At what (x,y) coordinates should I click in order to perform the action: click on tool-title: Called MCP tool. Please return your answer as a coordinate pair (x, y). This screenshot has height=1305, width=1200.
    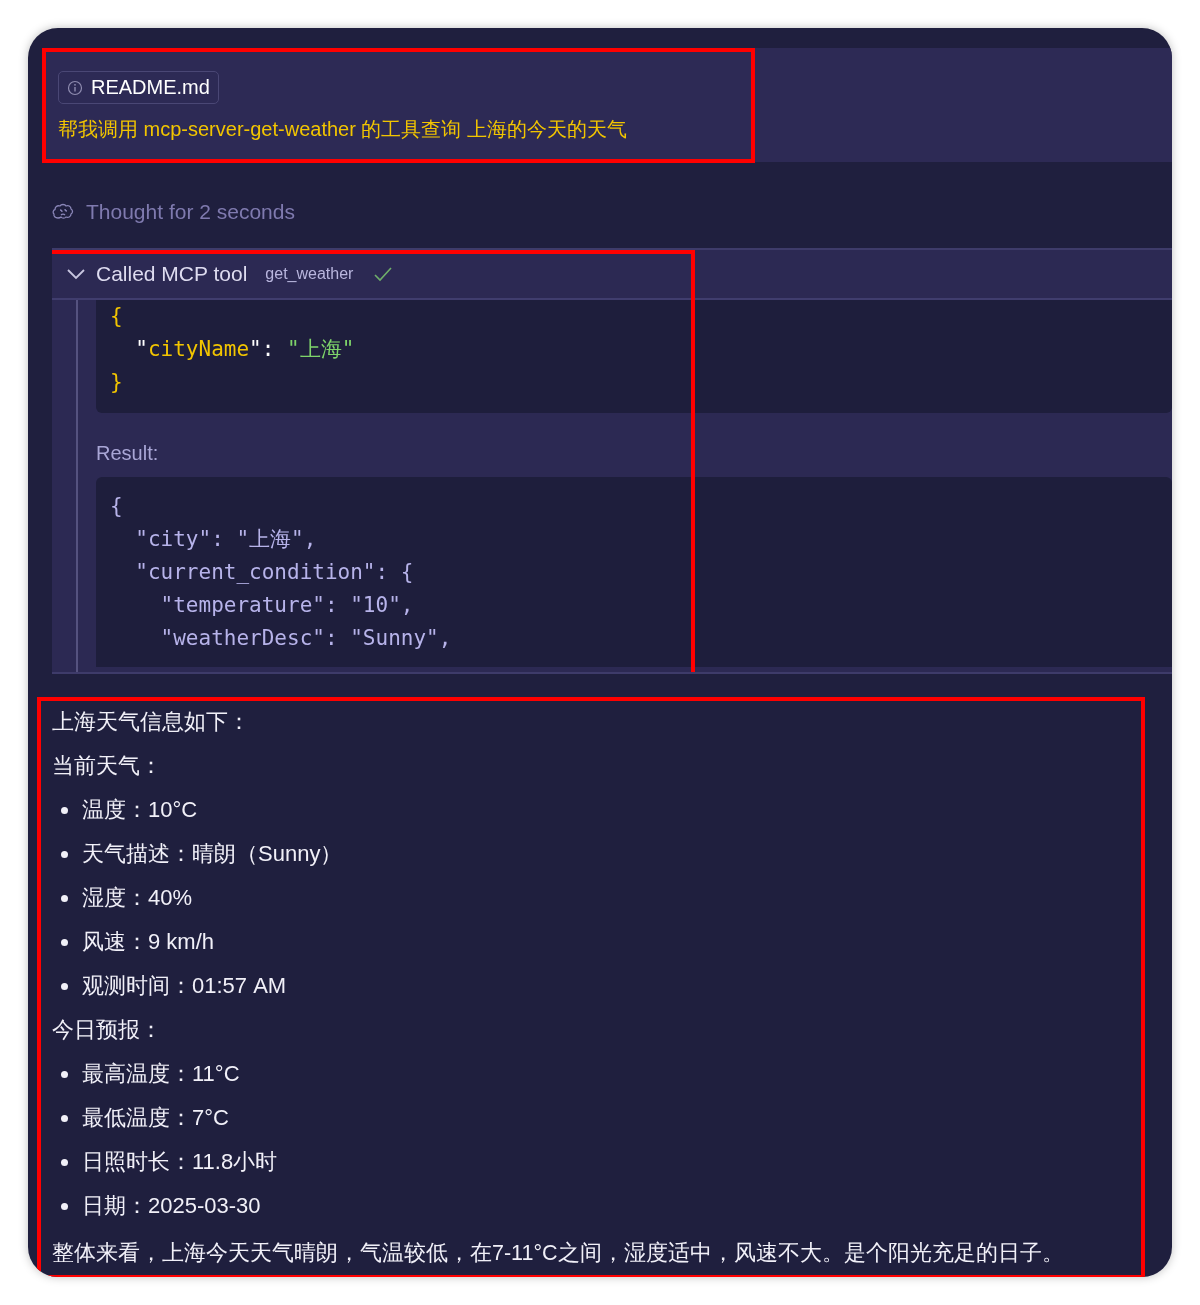
    Looking at the image, I should click on (172, 274).